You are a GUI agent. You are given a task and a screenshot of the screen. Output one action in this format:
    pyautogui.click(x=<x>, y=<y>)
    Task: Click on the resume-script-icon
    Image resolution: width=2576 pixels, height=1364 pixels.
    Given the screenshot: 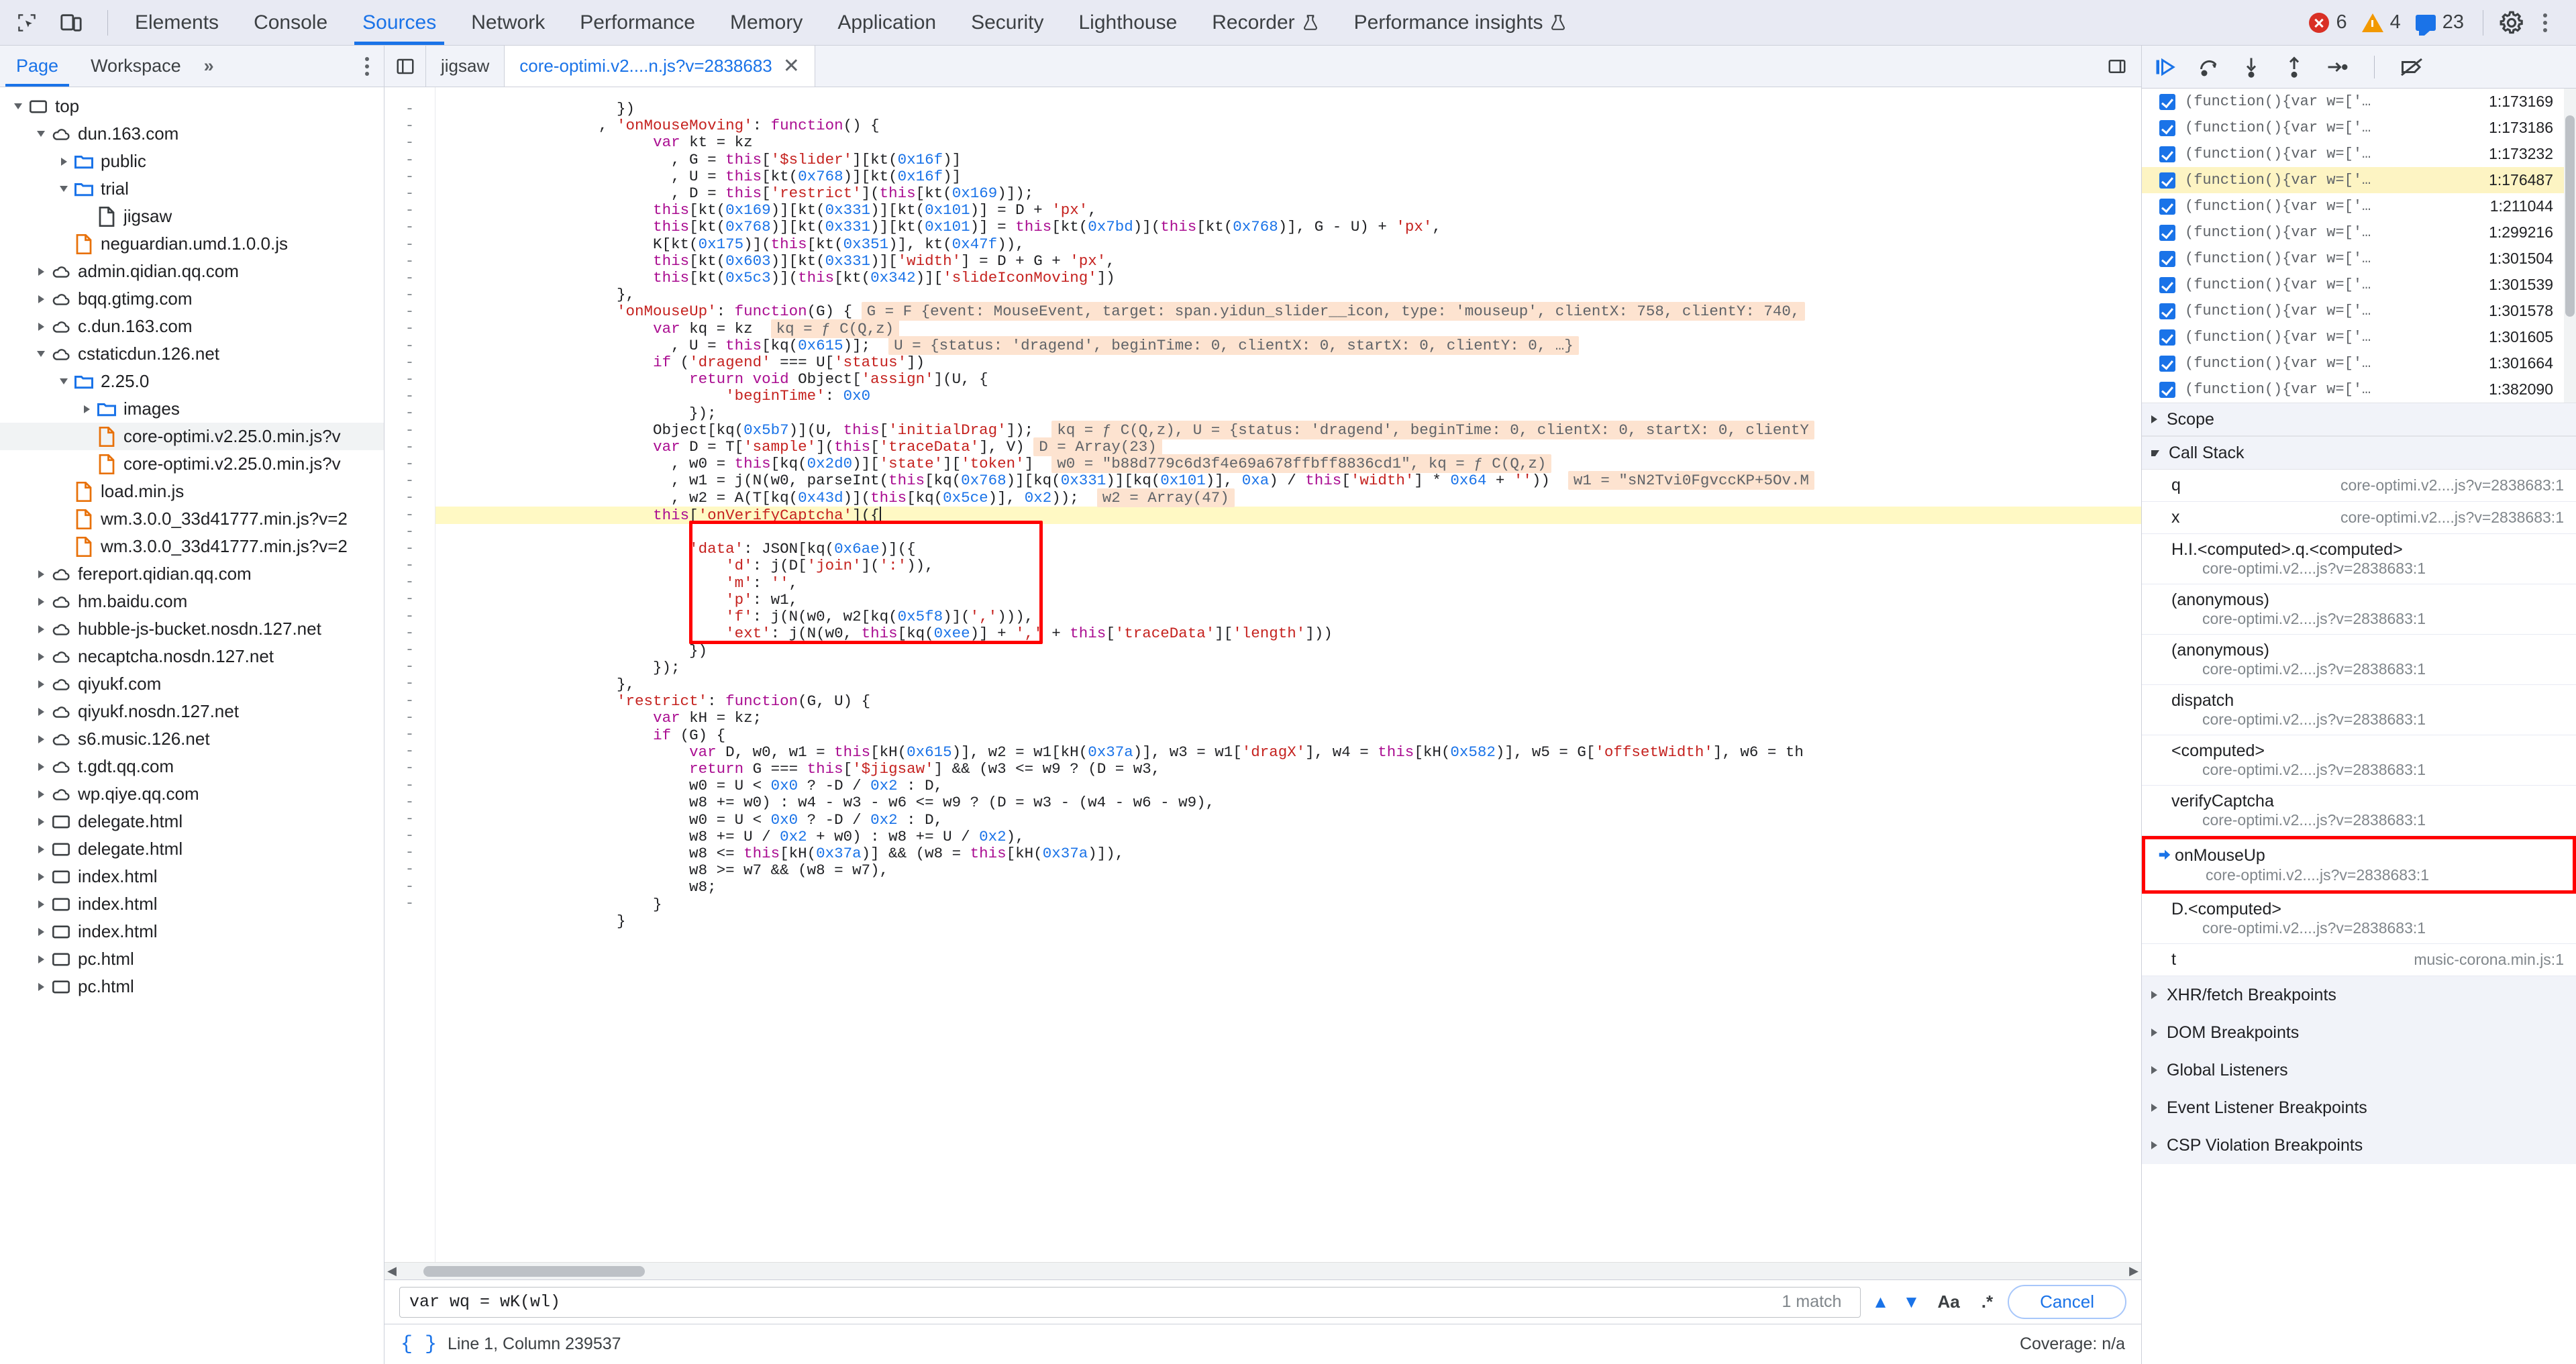 What is the action you would take?
    pyautogui.click(x=2165, y=67)
    